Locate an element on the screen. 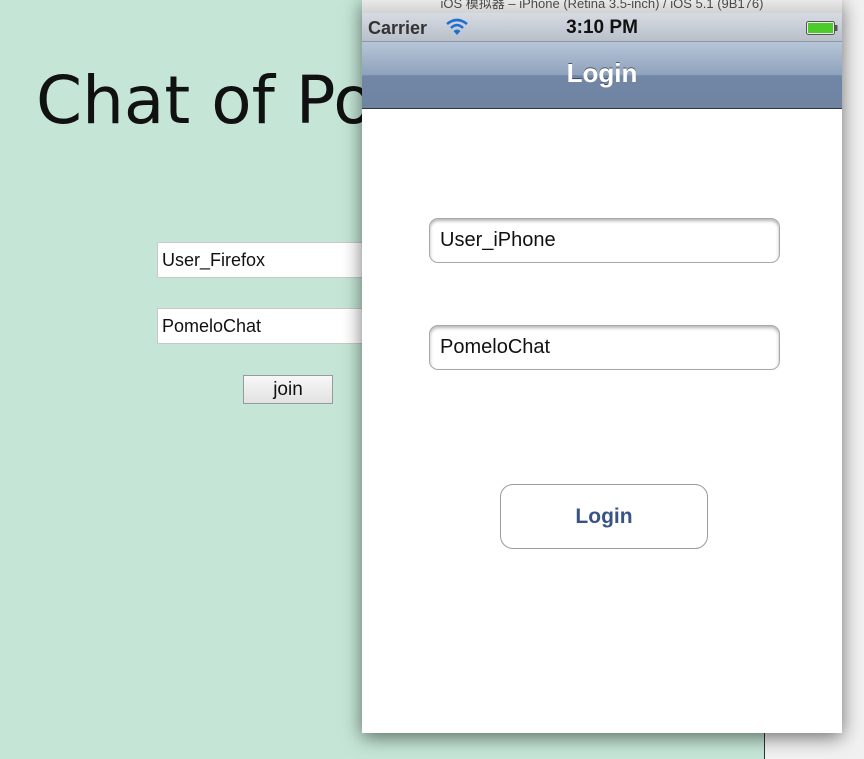  nav-title: Login is located at coordinates (602, 73).